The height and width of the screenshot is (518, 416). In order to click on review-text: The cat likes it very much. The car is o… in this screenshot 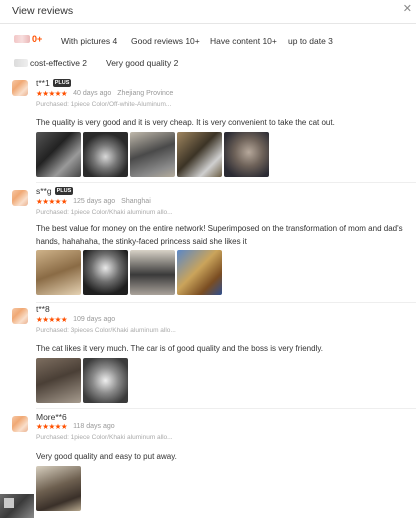, I will do `click(179, 348)`.